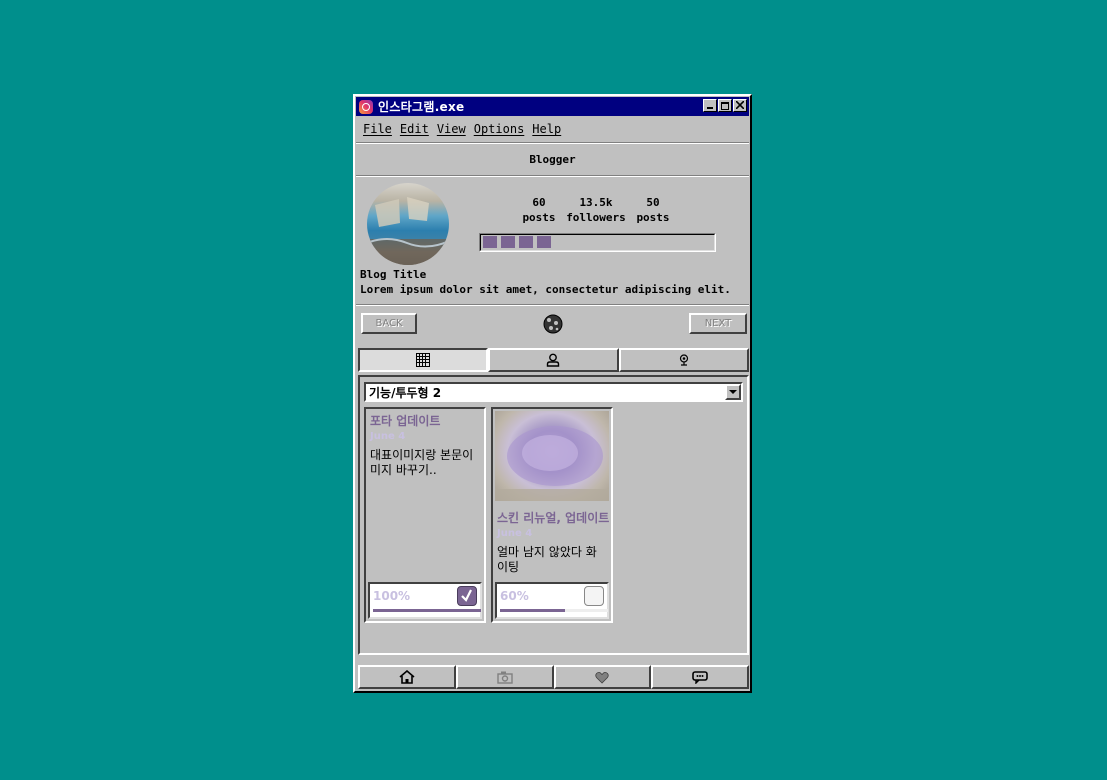 The width and height of the screenshot is (1107, 780). I want to click on next-button: NEXT, so click(718, 323).